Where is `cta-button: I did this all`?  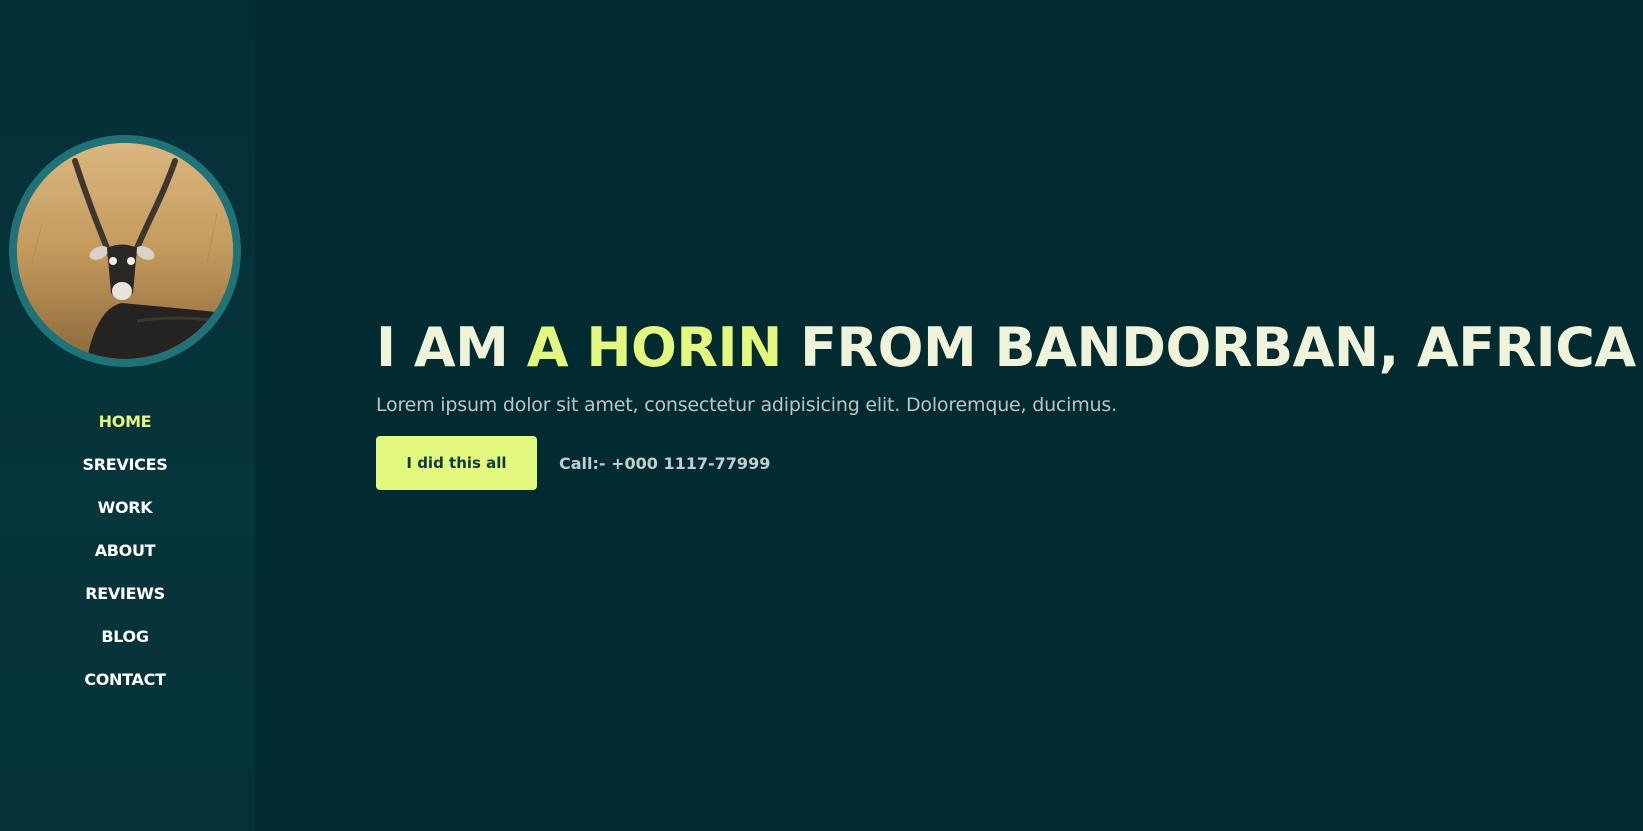 cta-button: I did this all is located at coordinates (456, 463).